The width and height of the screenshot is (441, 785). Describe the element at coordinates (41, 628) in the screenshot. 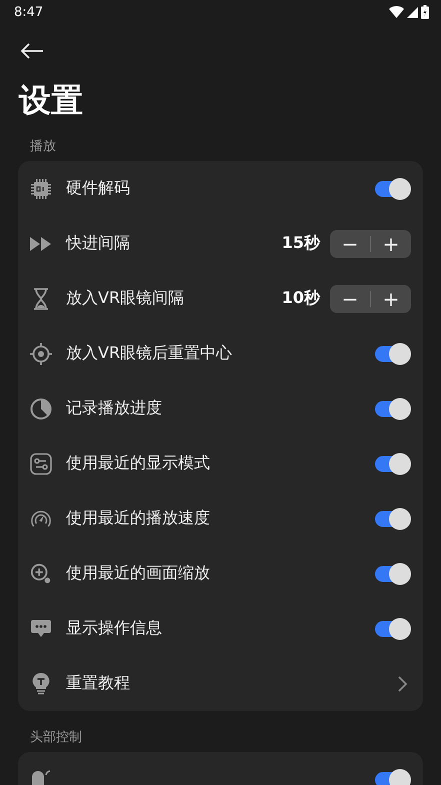

I see `chat-bubble-icon` at that location.